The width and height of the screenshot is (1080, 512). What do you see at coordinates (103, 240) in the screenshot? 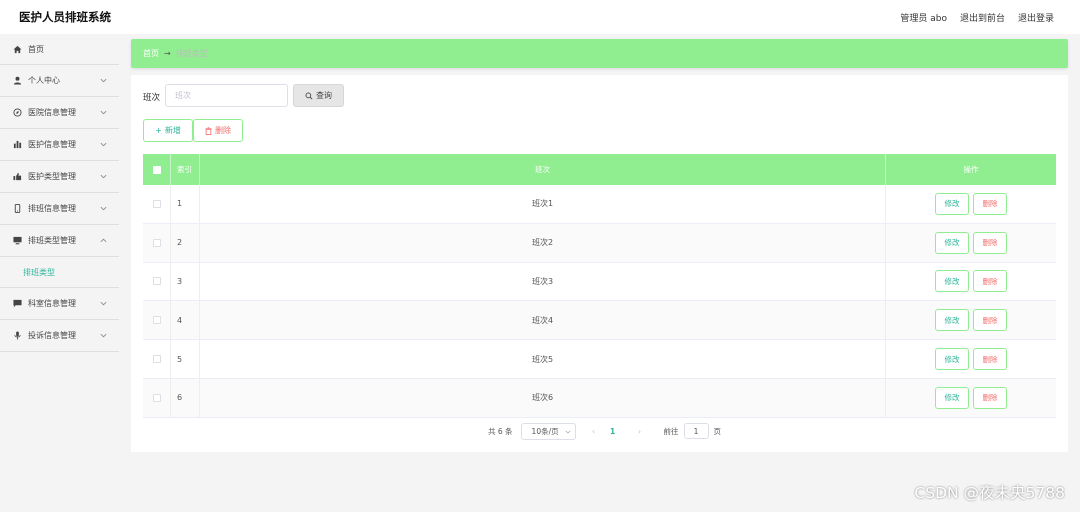
I see `chevron-up-icon` at bounding box center [103, 240].